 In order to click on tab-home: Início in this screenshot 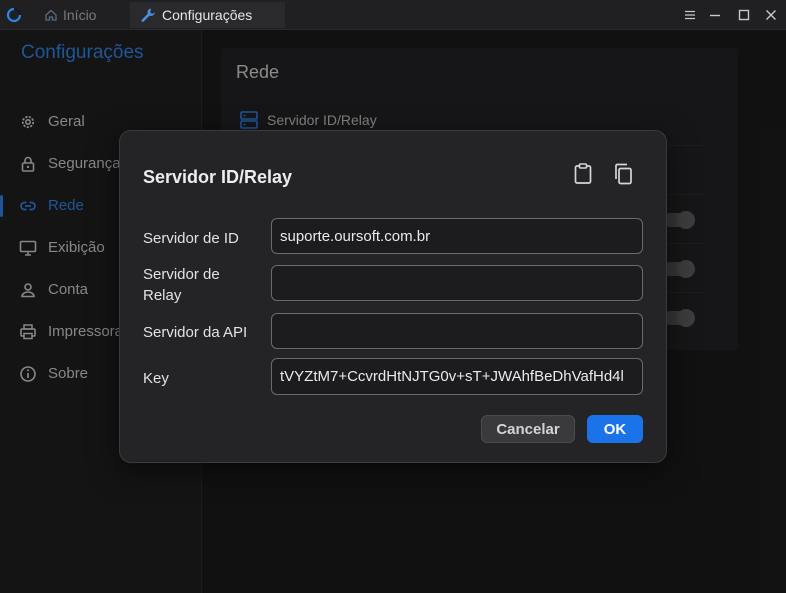, I will do `click(85, 15)`.